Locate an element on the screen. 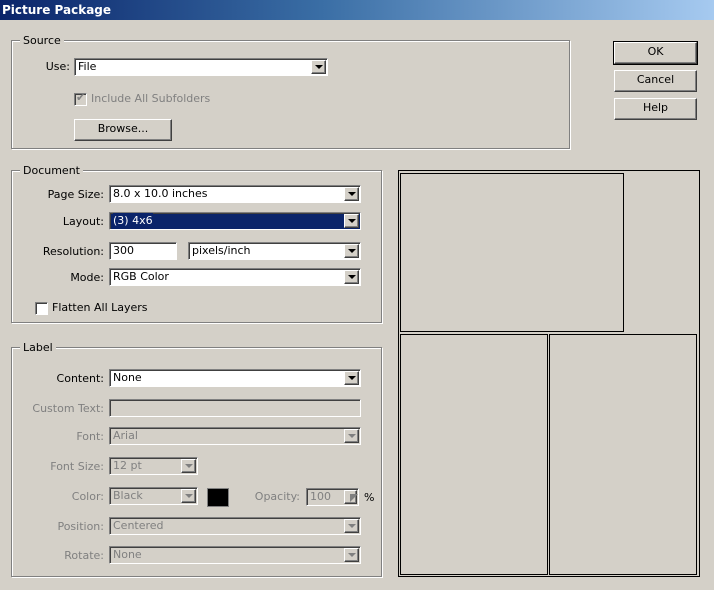  resolution-label: Resolution: is located at coordinates (73, 251).